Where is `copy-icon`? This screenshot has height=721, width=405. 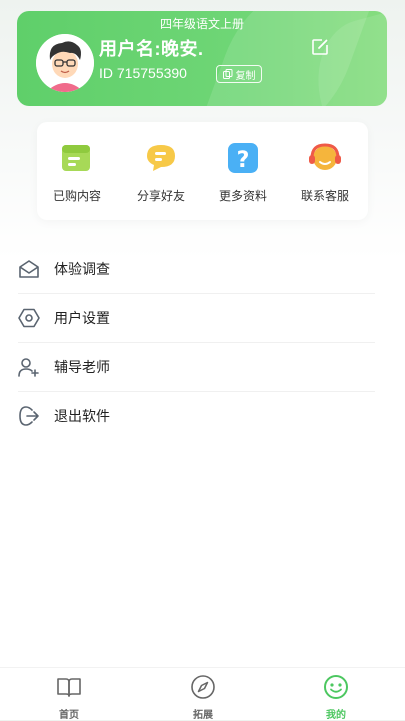 copy-icon is located at coordinates (227, 74).